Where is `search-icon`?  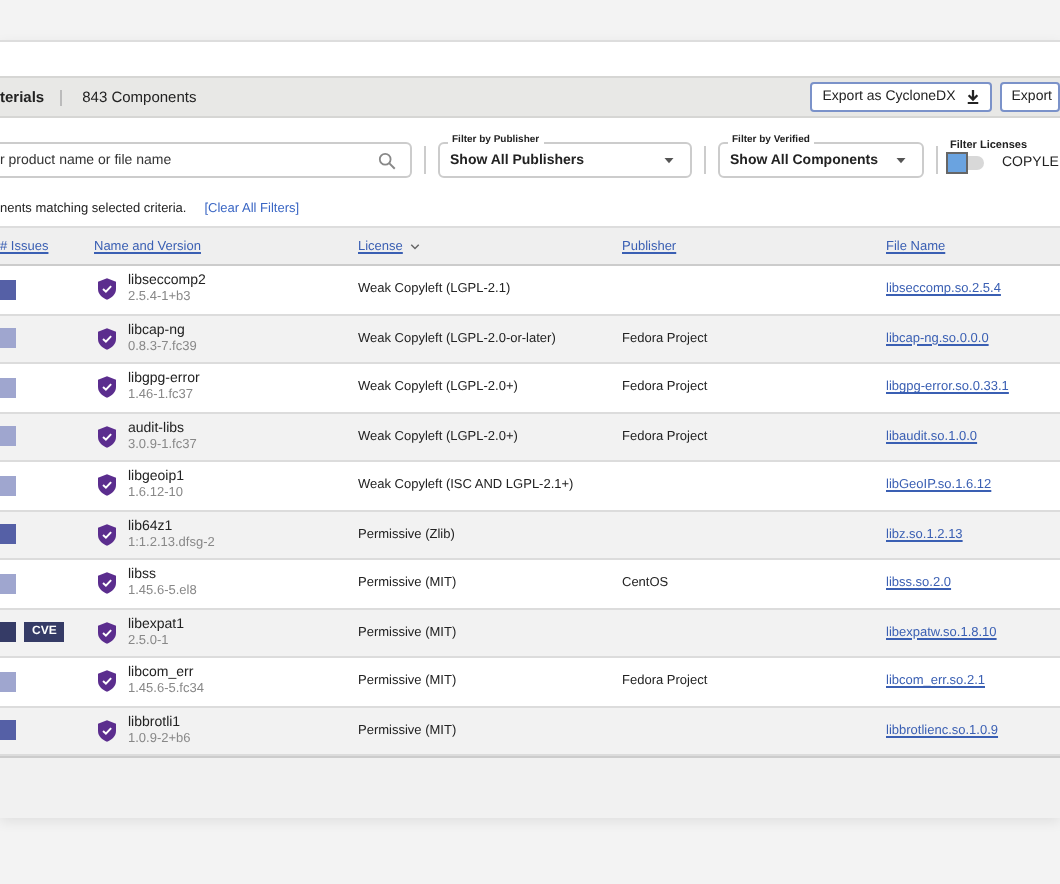
search-icon is located at coordinates (387, 160).